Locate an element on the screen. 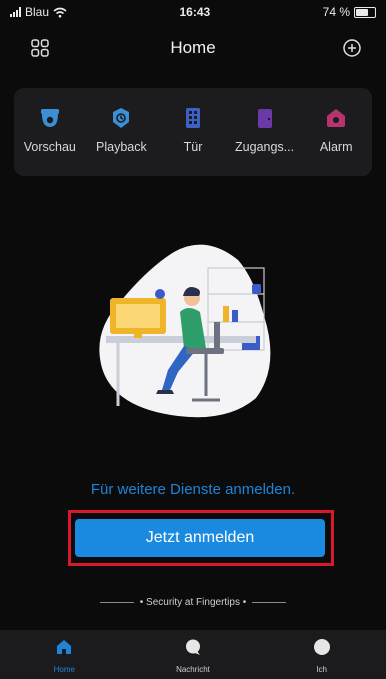 The height and width of the screenshot is (679, 386). battery-percent: 74 % is located at coordinates (336, 12).